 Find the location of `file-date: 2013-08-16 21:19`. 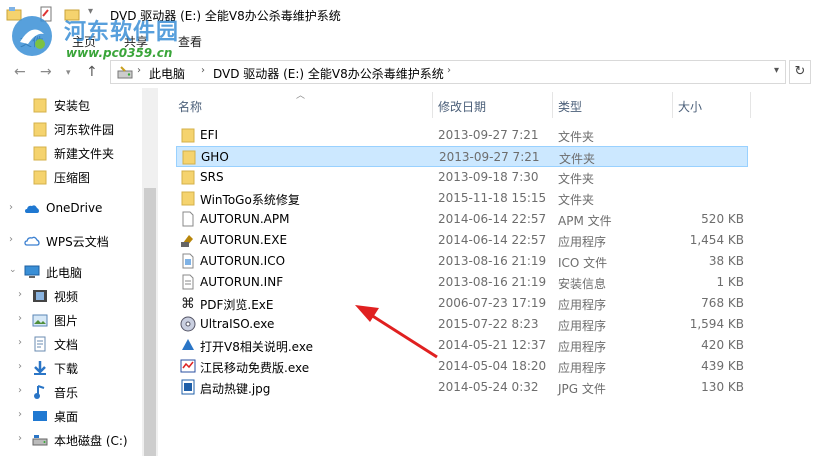

file-date: 2013-08-16 21:19 is located at coordinates (492, 261).